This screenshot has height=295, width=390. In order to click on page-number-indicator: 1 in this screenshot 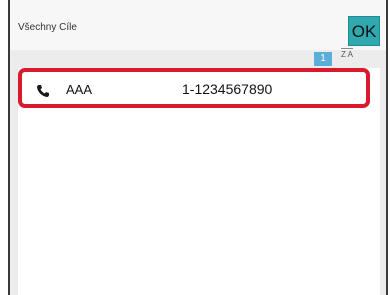, I will do `click(323, 59)`.